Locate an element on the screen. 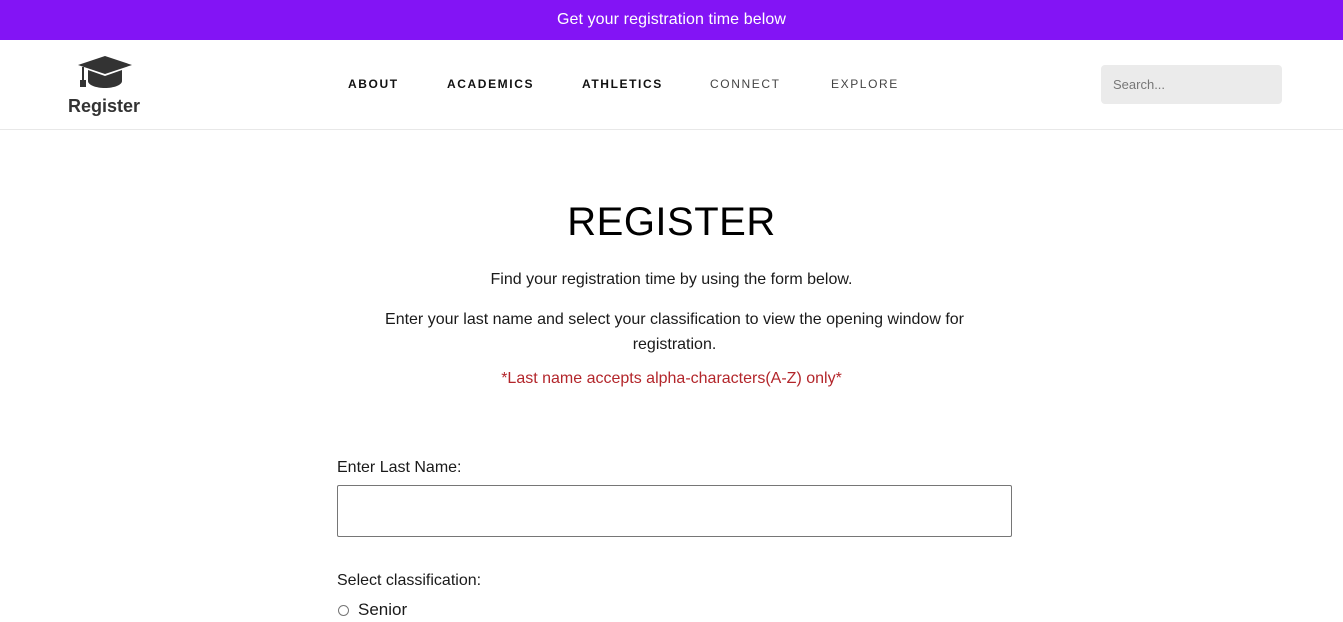  last-name-input is located at coordinates (674, 511).